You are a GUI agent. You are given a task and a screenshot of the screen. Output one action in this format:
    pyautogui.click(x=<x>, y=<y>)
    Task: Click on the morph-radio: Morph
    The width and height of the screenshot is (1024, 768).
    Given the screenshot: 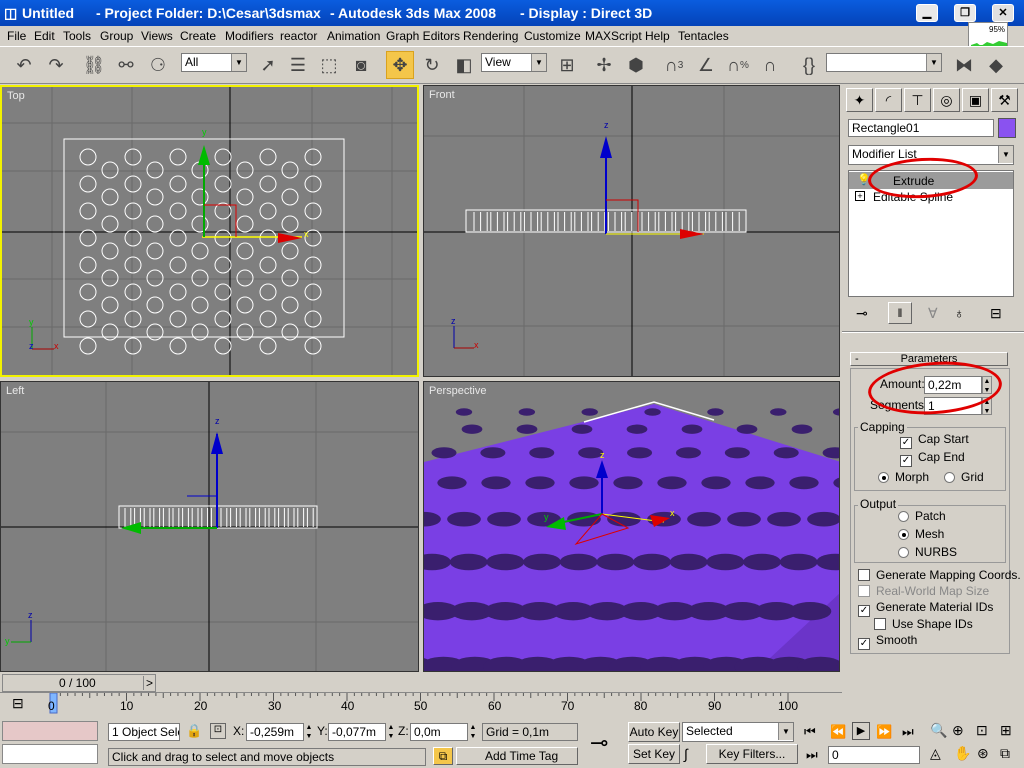 What is the action you would take?
    pyautogui.click(x=903, y=477)
    